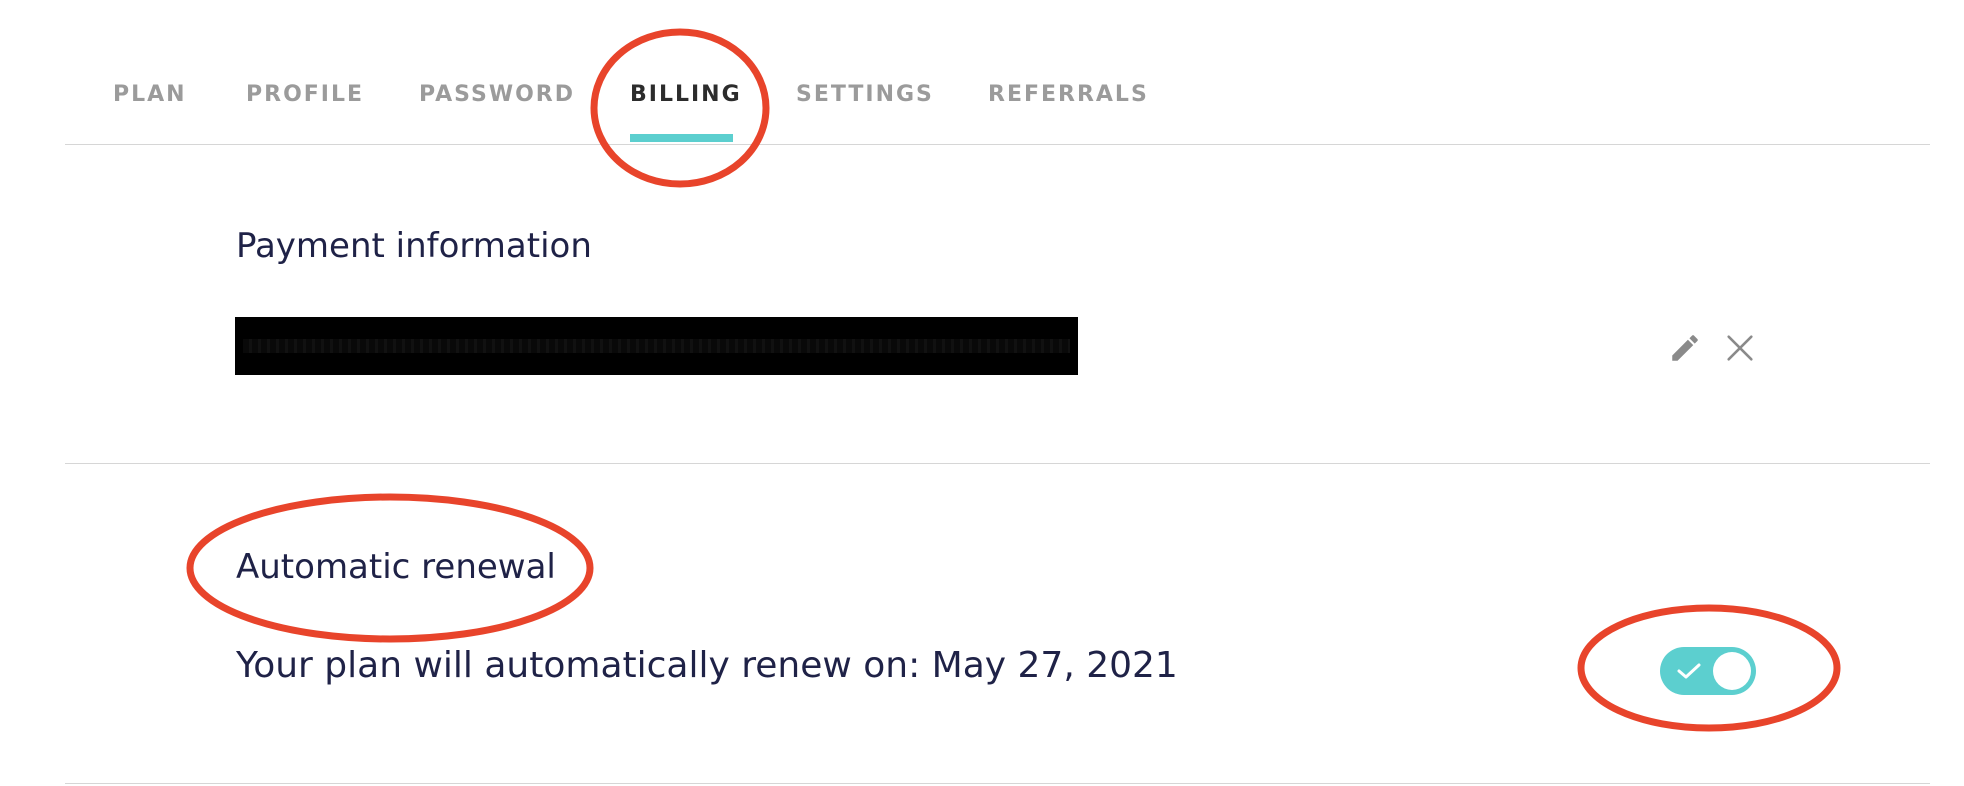 The height and width of the screenshot is (786, 1964). I want to click on tab-referrals: REFERRALS, so click(1068, 95).